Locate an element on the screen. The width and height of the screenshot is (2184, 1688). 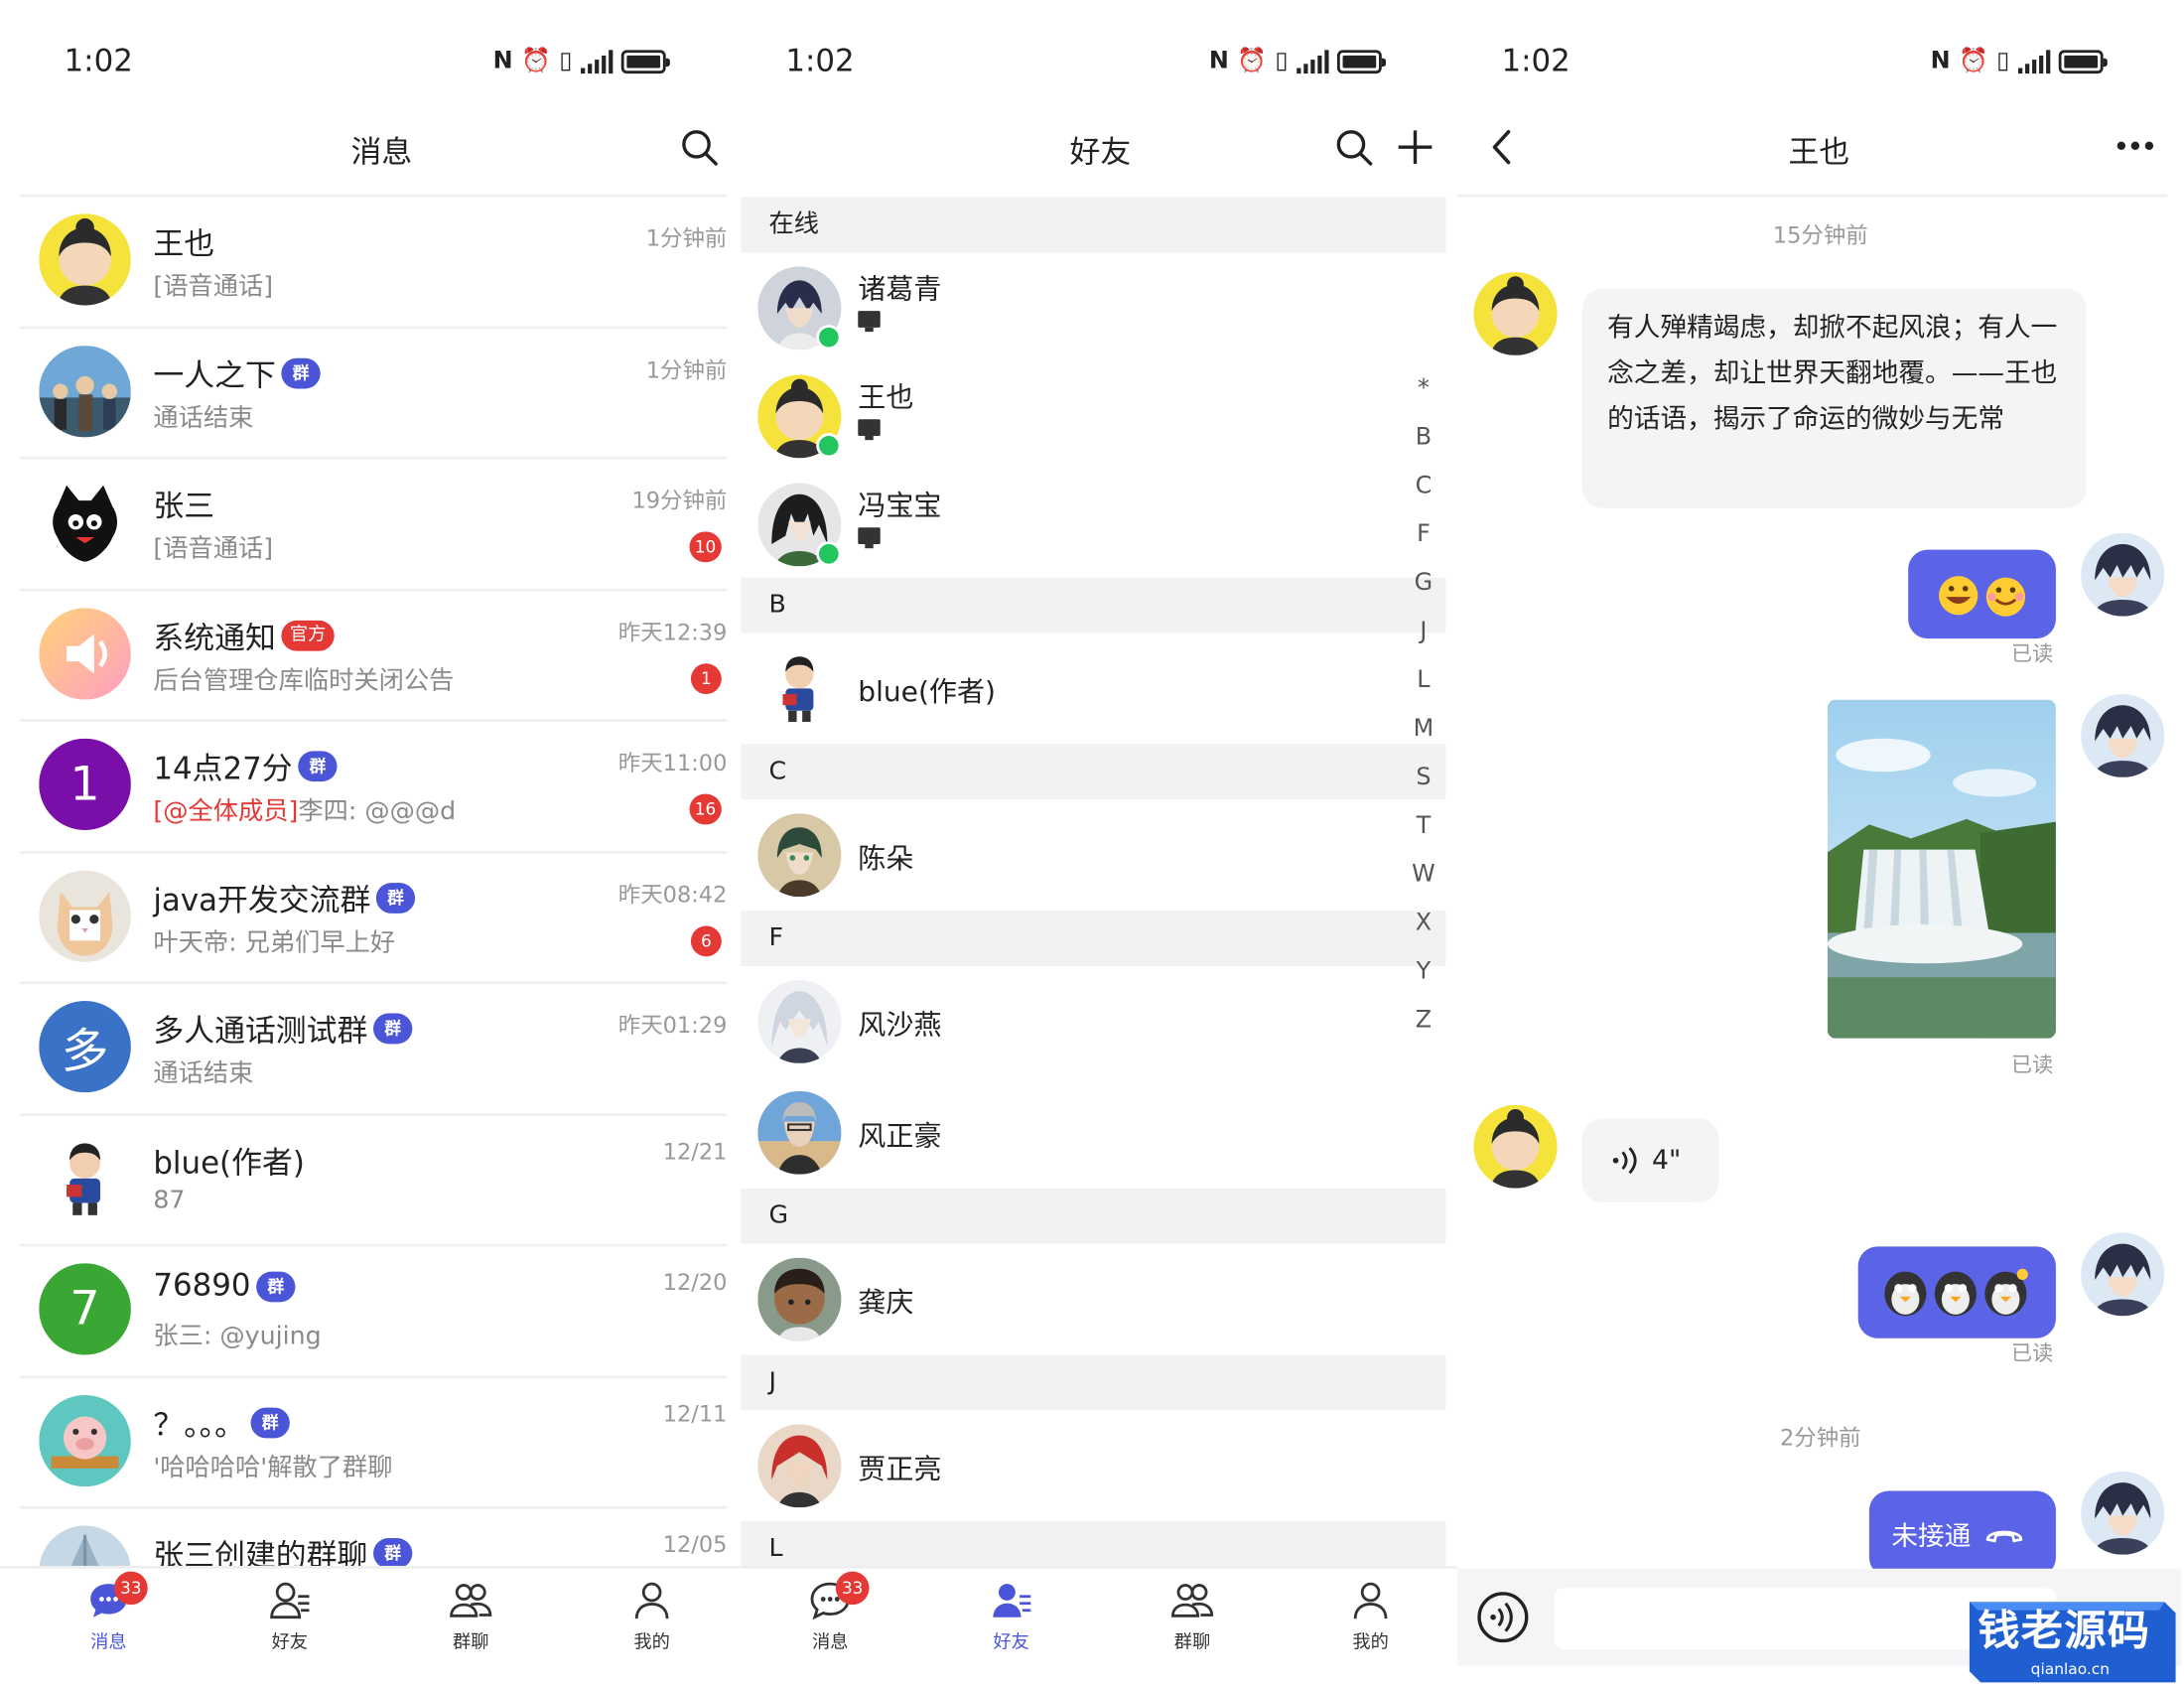
voice-input-icon is located at coordinates (1502, 1617).